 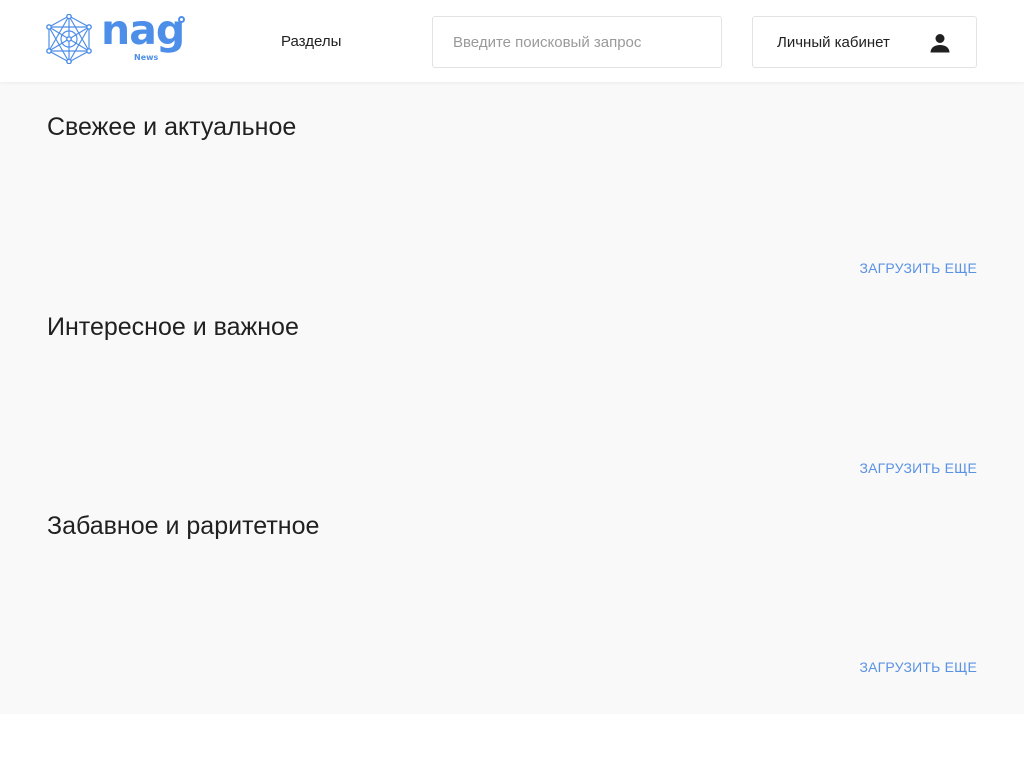 I want to click on site-header: nag News Разделы Личный кабинет, so click(x=512, y=41).